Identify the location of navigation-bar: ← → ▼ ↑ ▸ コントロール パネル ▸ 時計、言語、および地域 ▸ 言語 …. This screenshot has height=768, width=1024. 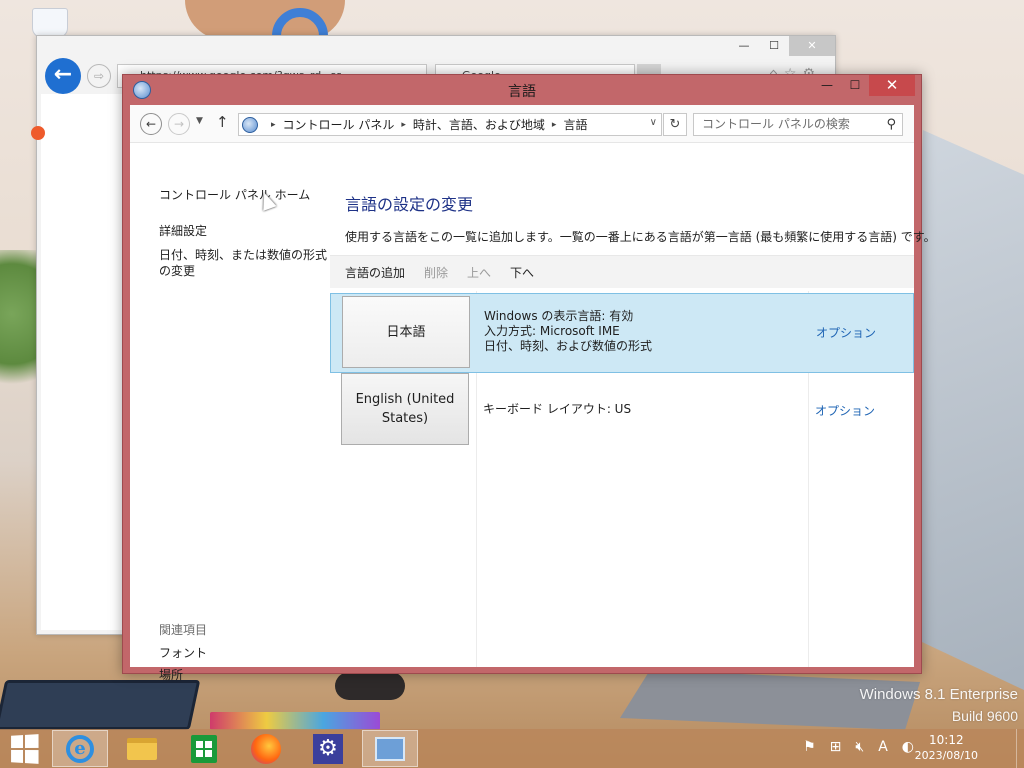
(522, 124).